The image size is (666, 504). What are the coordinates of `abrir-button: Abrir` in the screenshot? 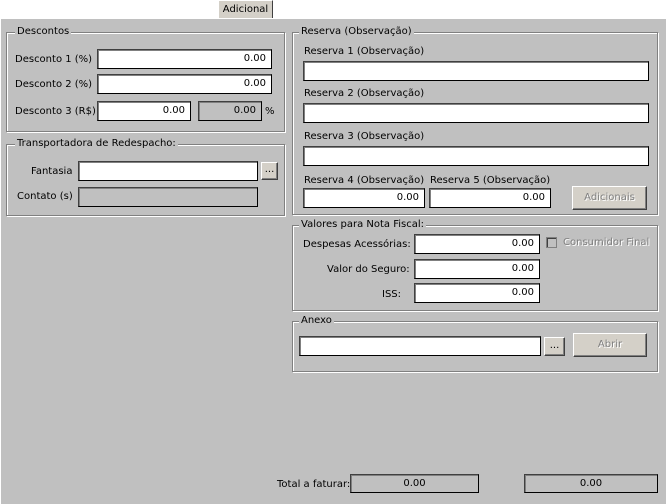 It's located at (610, 345).